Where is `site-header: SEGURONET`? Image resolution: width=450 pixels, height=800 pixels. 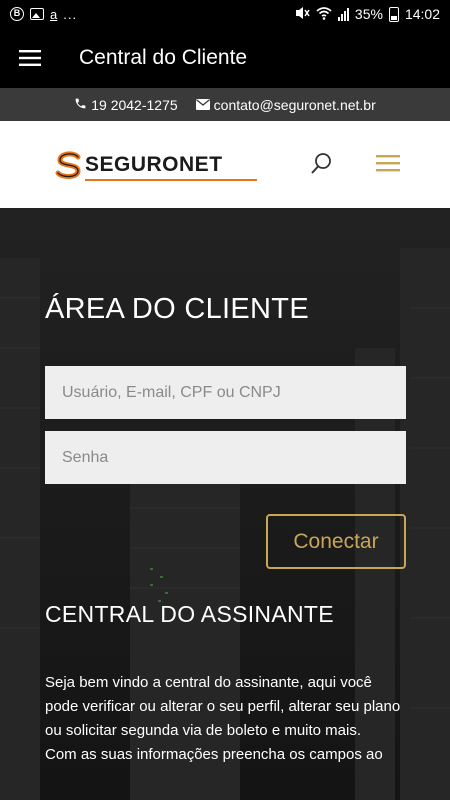
site-header: SEGURONET is located at coordinates (225, 164).